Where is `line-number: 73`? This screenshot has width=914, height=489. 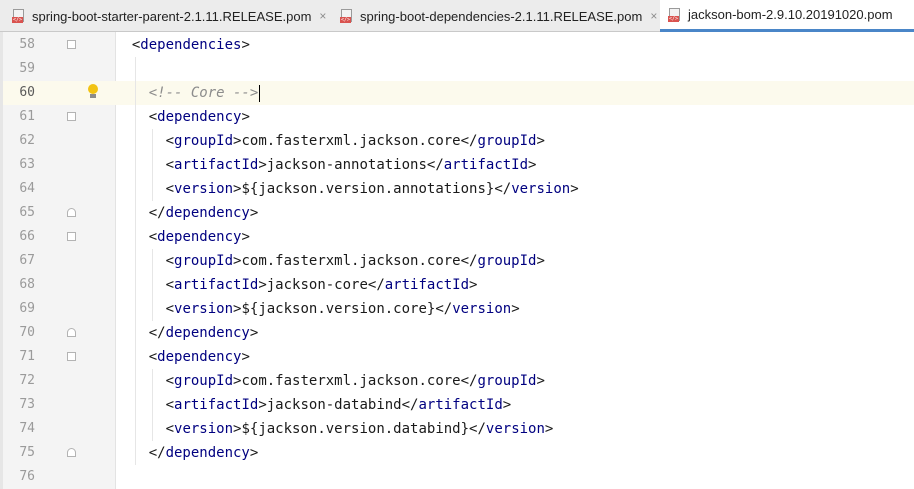
line-number: 73 is located at coordinates (27, 404).